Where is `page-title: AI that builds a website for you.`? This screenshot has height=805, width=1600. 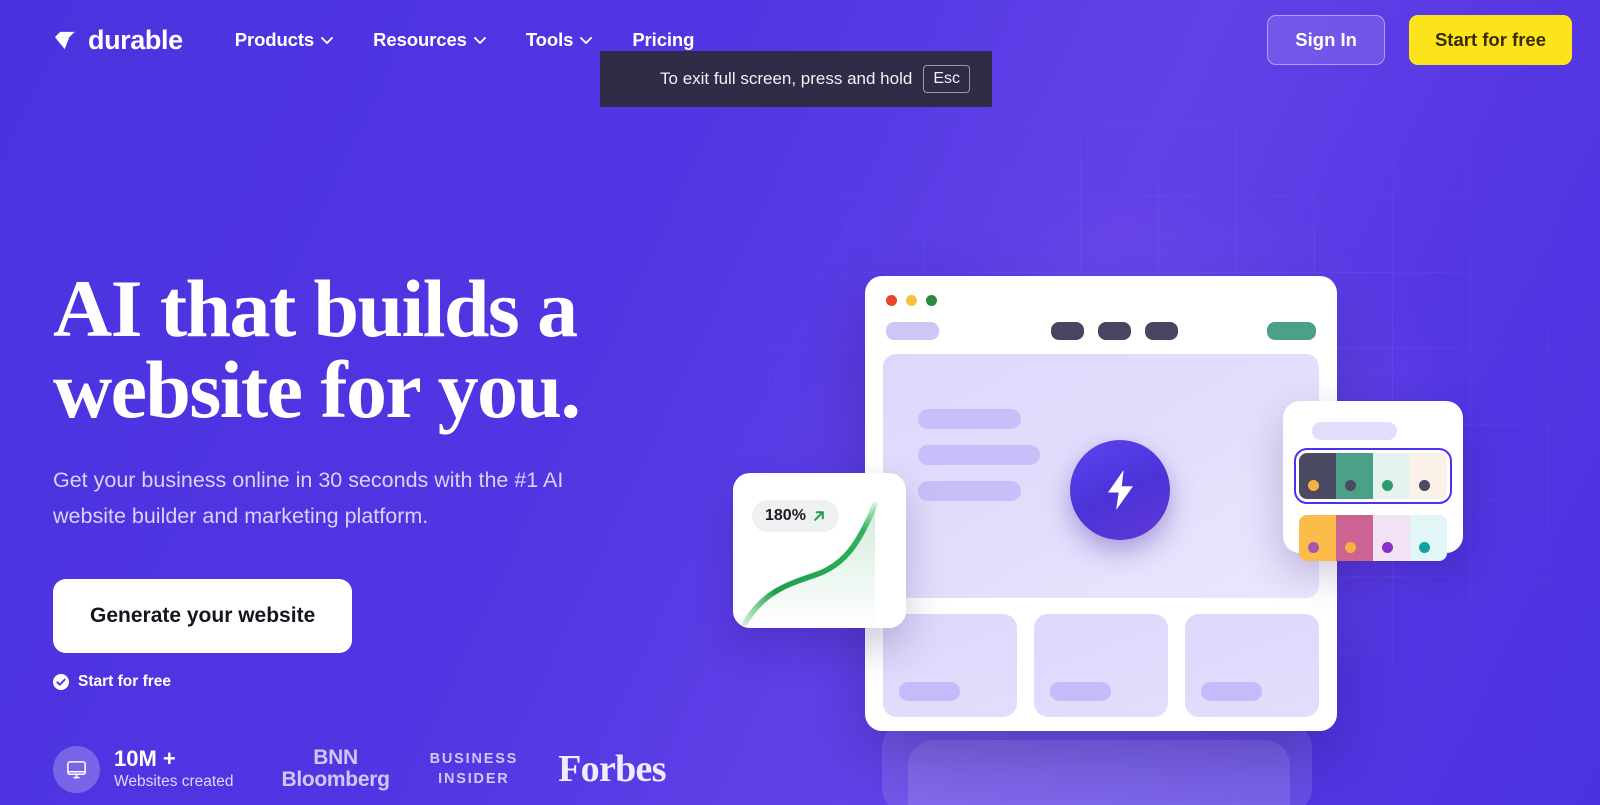 page-title: AI that builds a website for you. is located at coordinates (383, 349).